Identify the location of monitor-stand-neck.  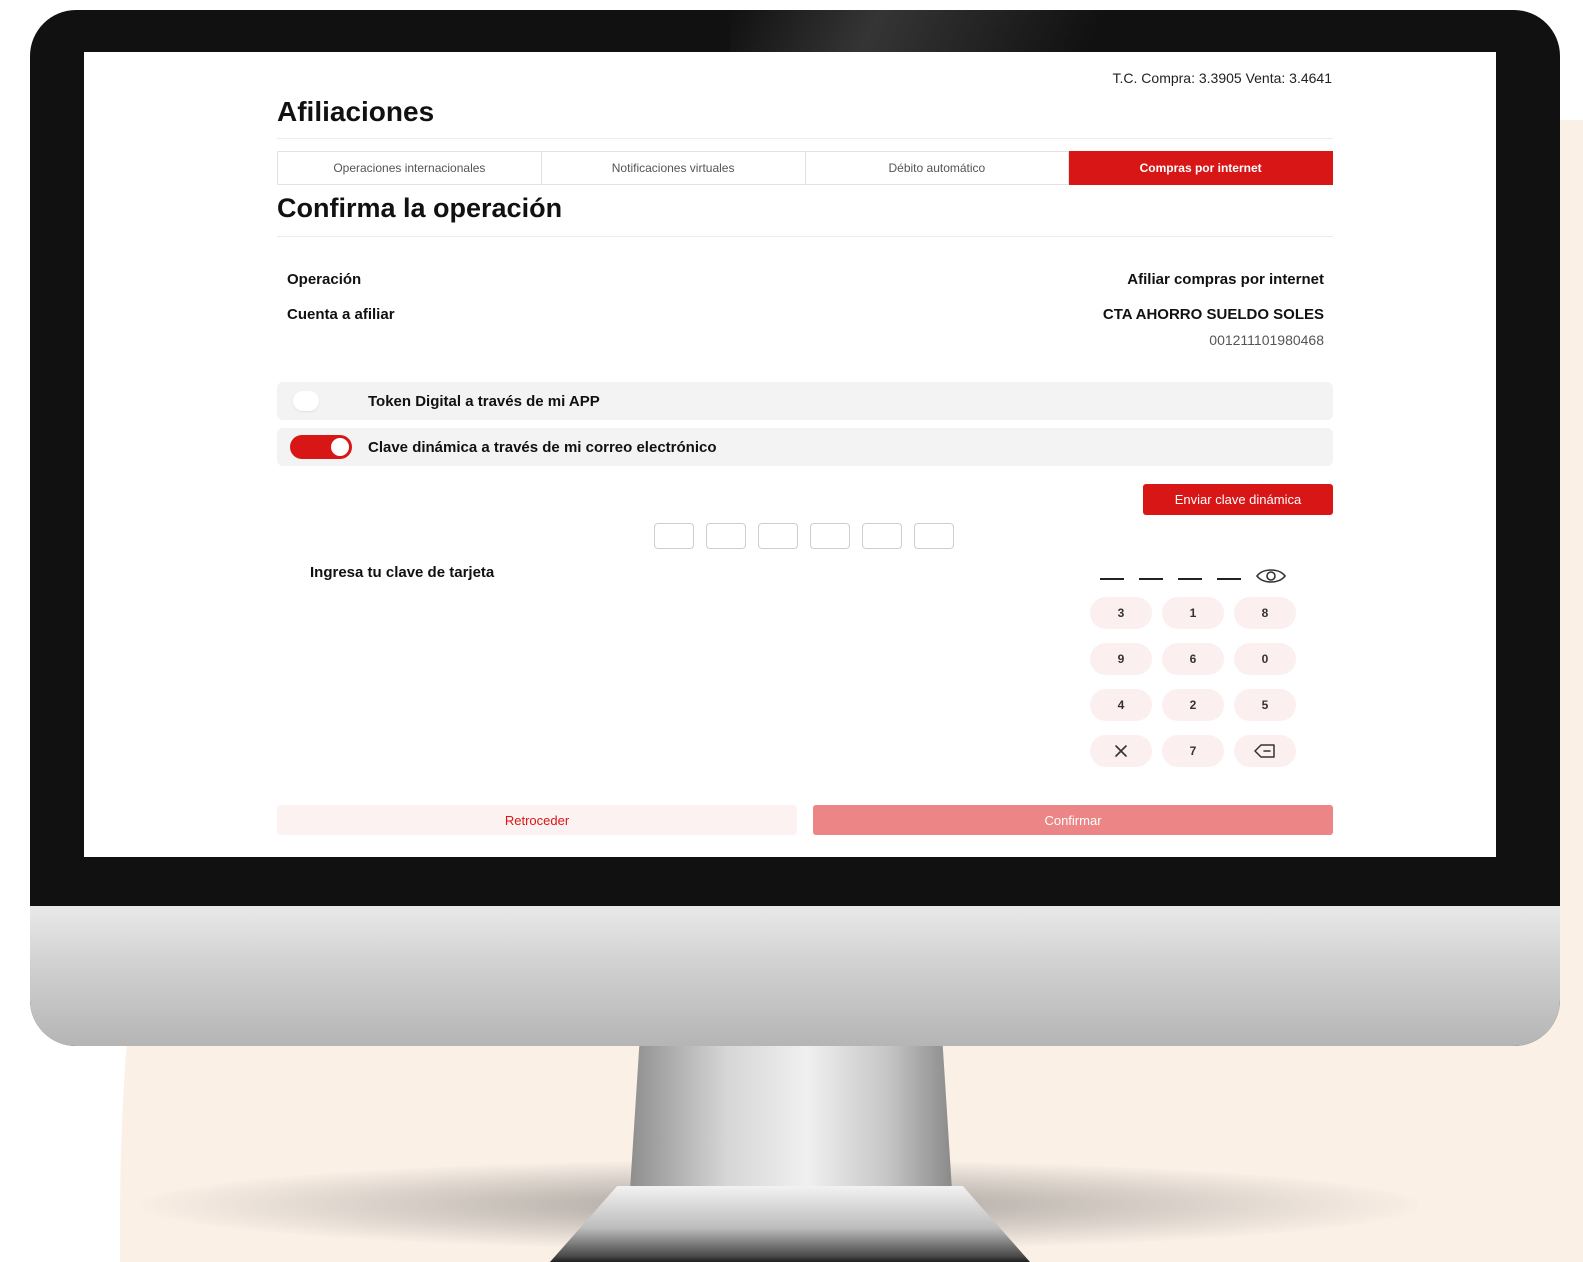
(791, 1115).